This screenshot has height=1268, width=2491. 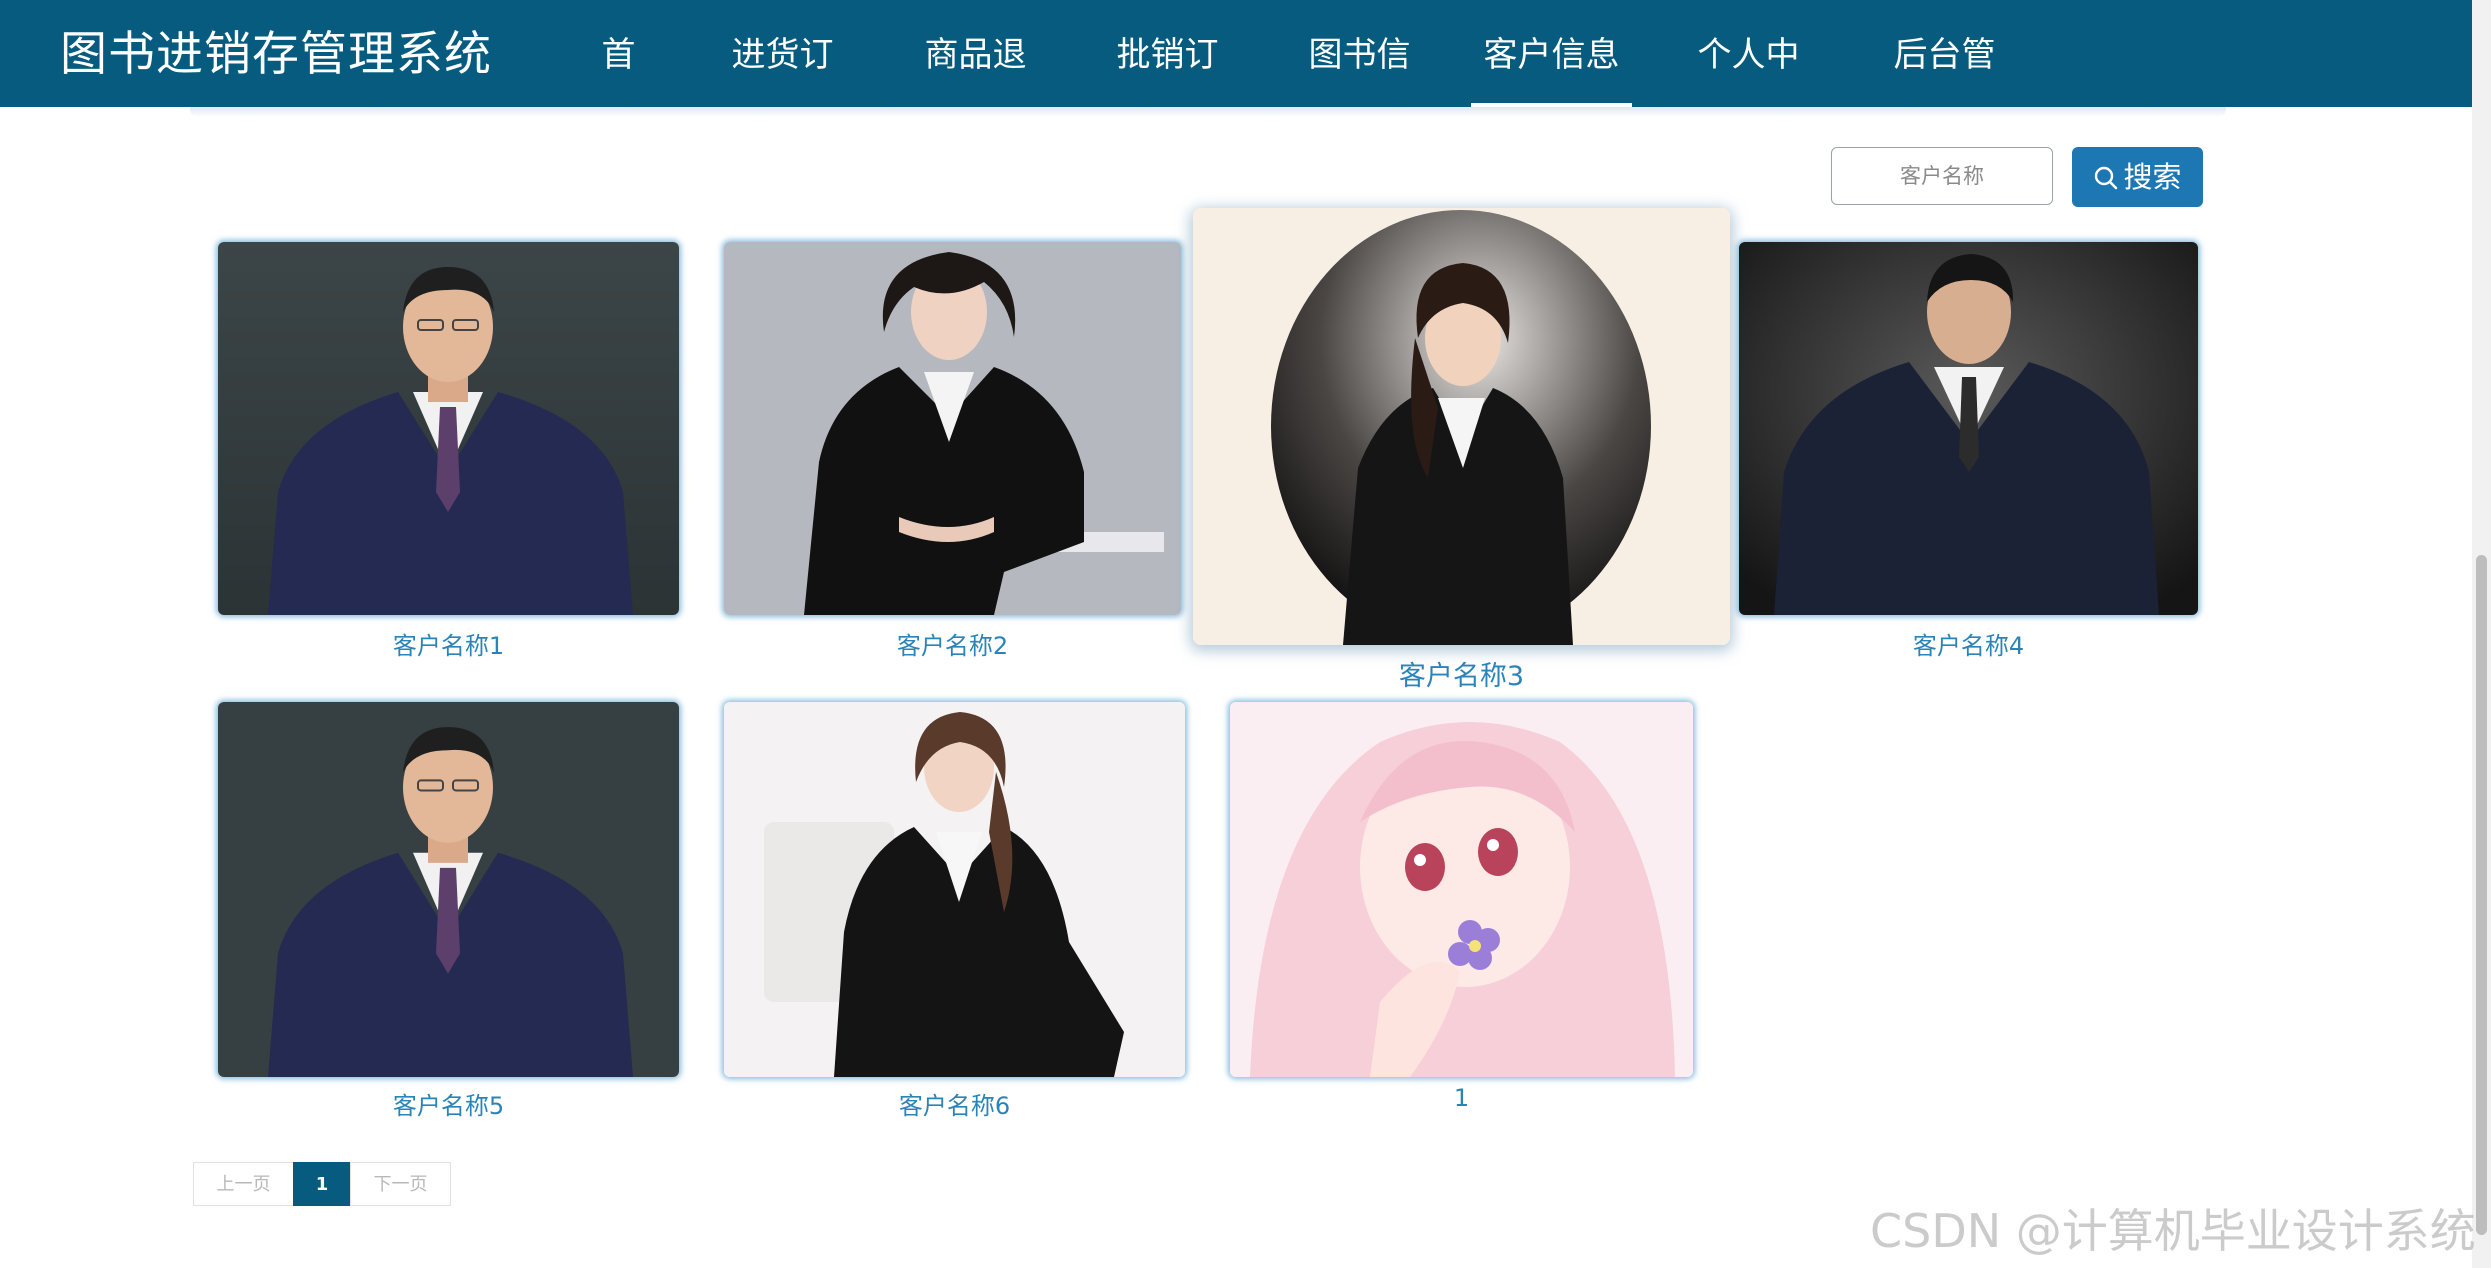 I want to click on customer-1-name: 客户名称1, so click(x=448, y=643).